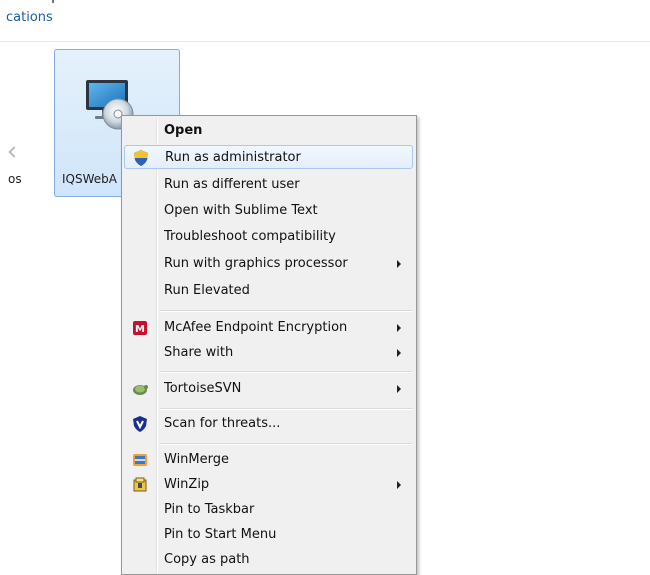 This screenshot has width=650, height=575. I want to click on menu-item-open-with-sublime: Open with Sublime Text, so click(268, 211).